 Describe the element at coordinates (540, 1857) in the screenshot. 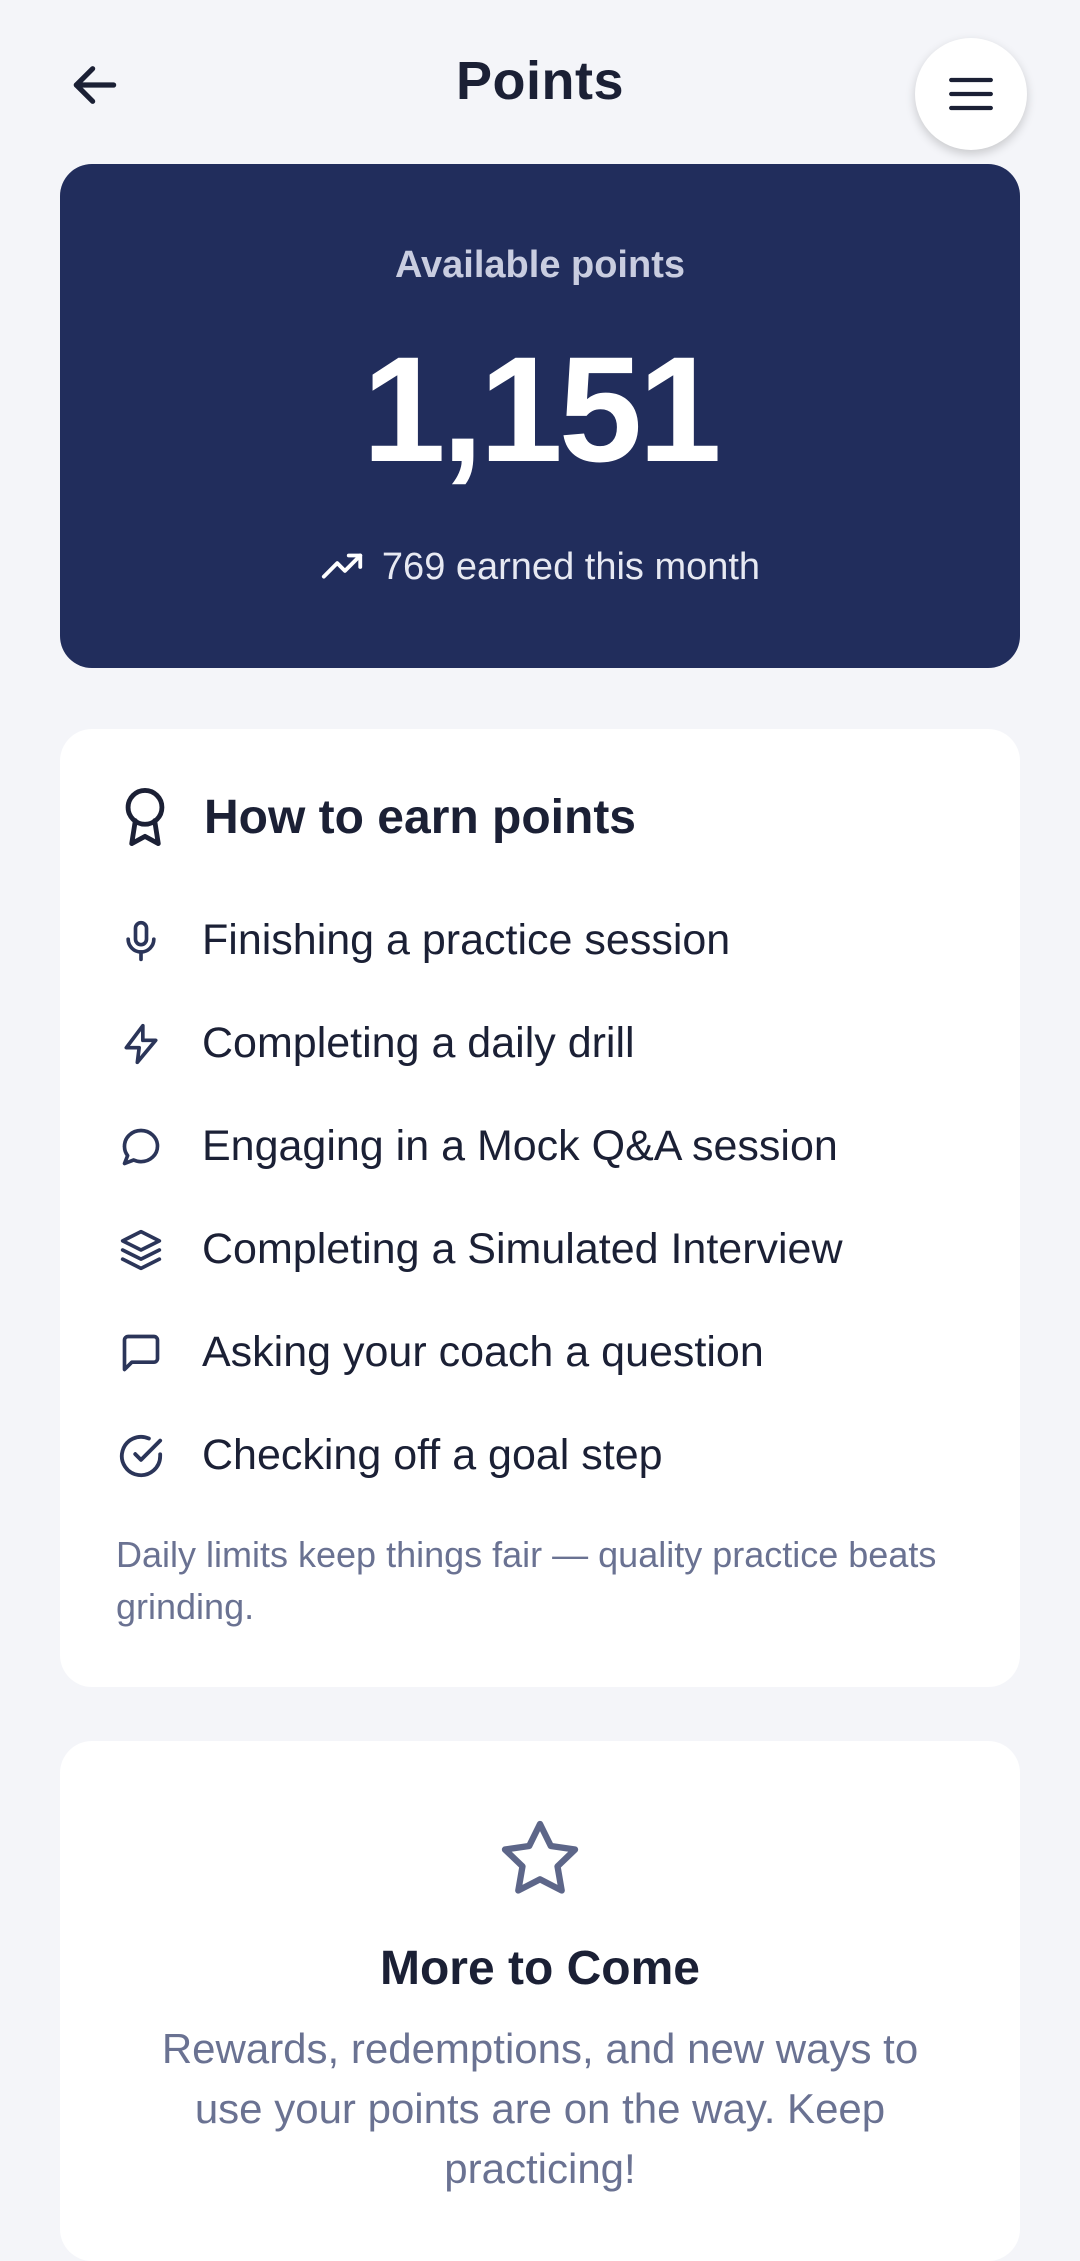

I see `star-icon` at that location.